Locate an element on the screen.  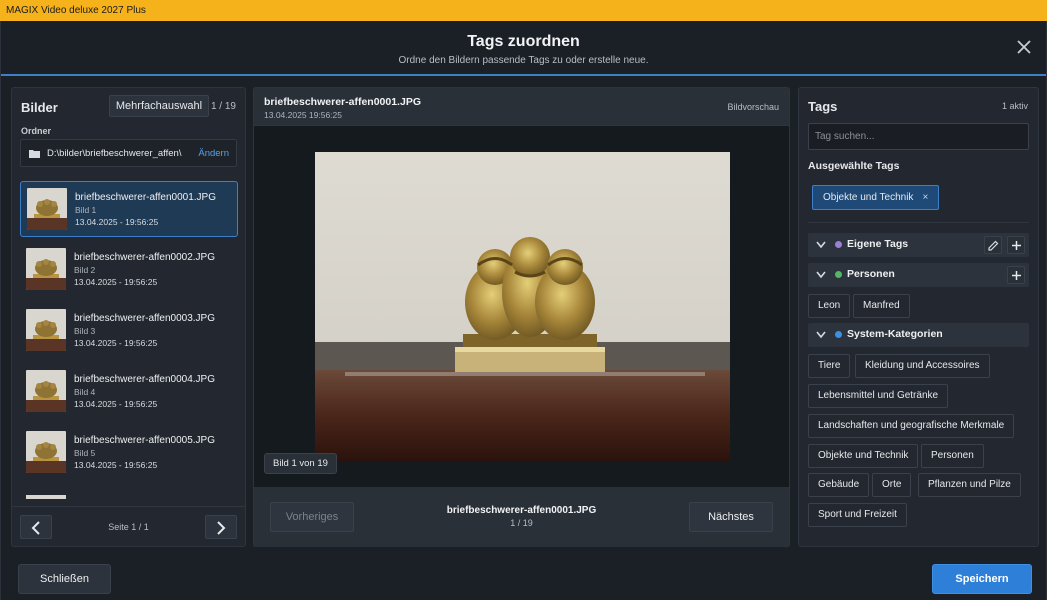
tag-pflanzen: Pflanzen und Pilze is located at coordinates (969, 485).